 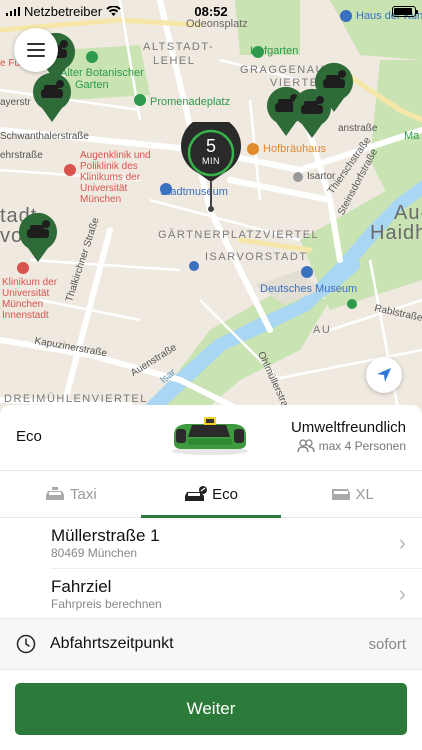 I want to click on location-arrow-icon, so click(x=384, y=375).